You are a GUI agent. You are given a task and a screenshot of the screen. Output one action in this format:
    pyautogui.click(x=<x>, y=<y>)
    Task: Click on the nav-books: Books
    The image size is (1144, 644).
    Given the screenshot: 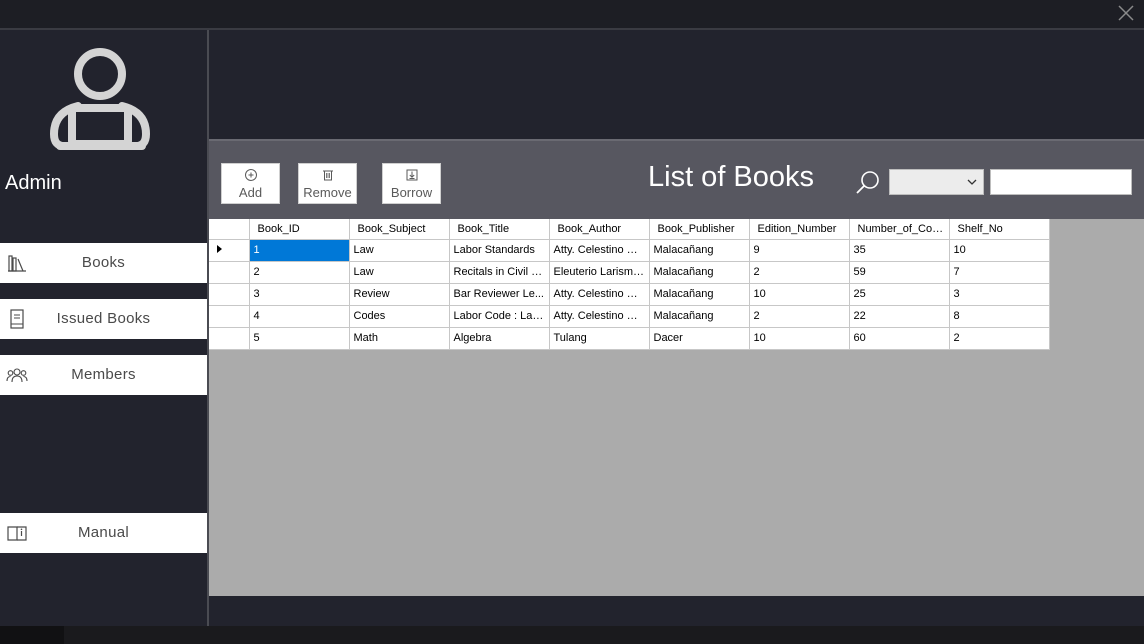 What is the action you would take?
    pyautogui.click(x=103, y=263)
    